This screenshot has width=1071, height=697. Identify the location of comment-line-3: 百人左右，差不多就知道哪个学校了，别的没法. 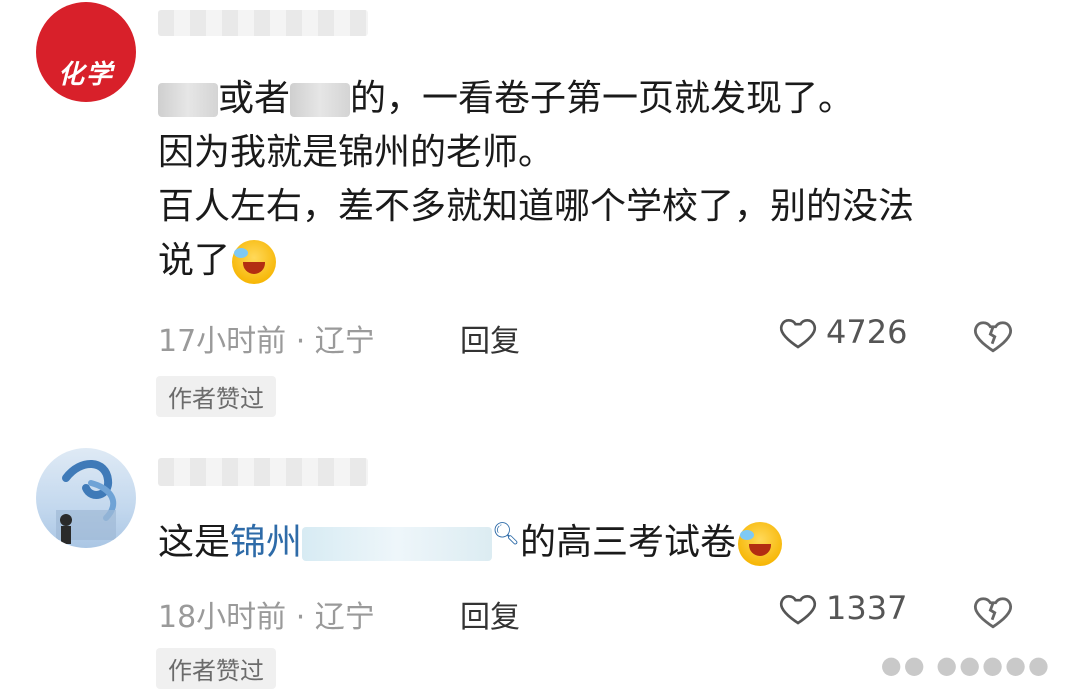
(536, 206).